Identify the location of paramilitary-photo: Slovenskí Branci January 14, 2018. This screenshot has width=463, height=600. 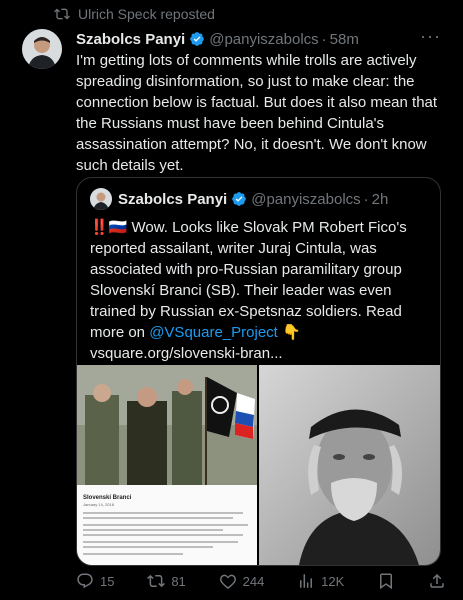
(167, 465).